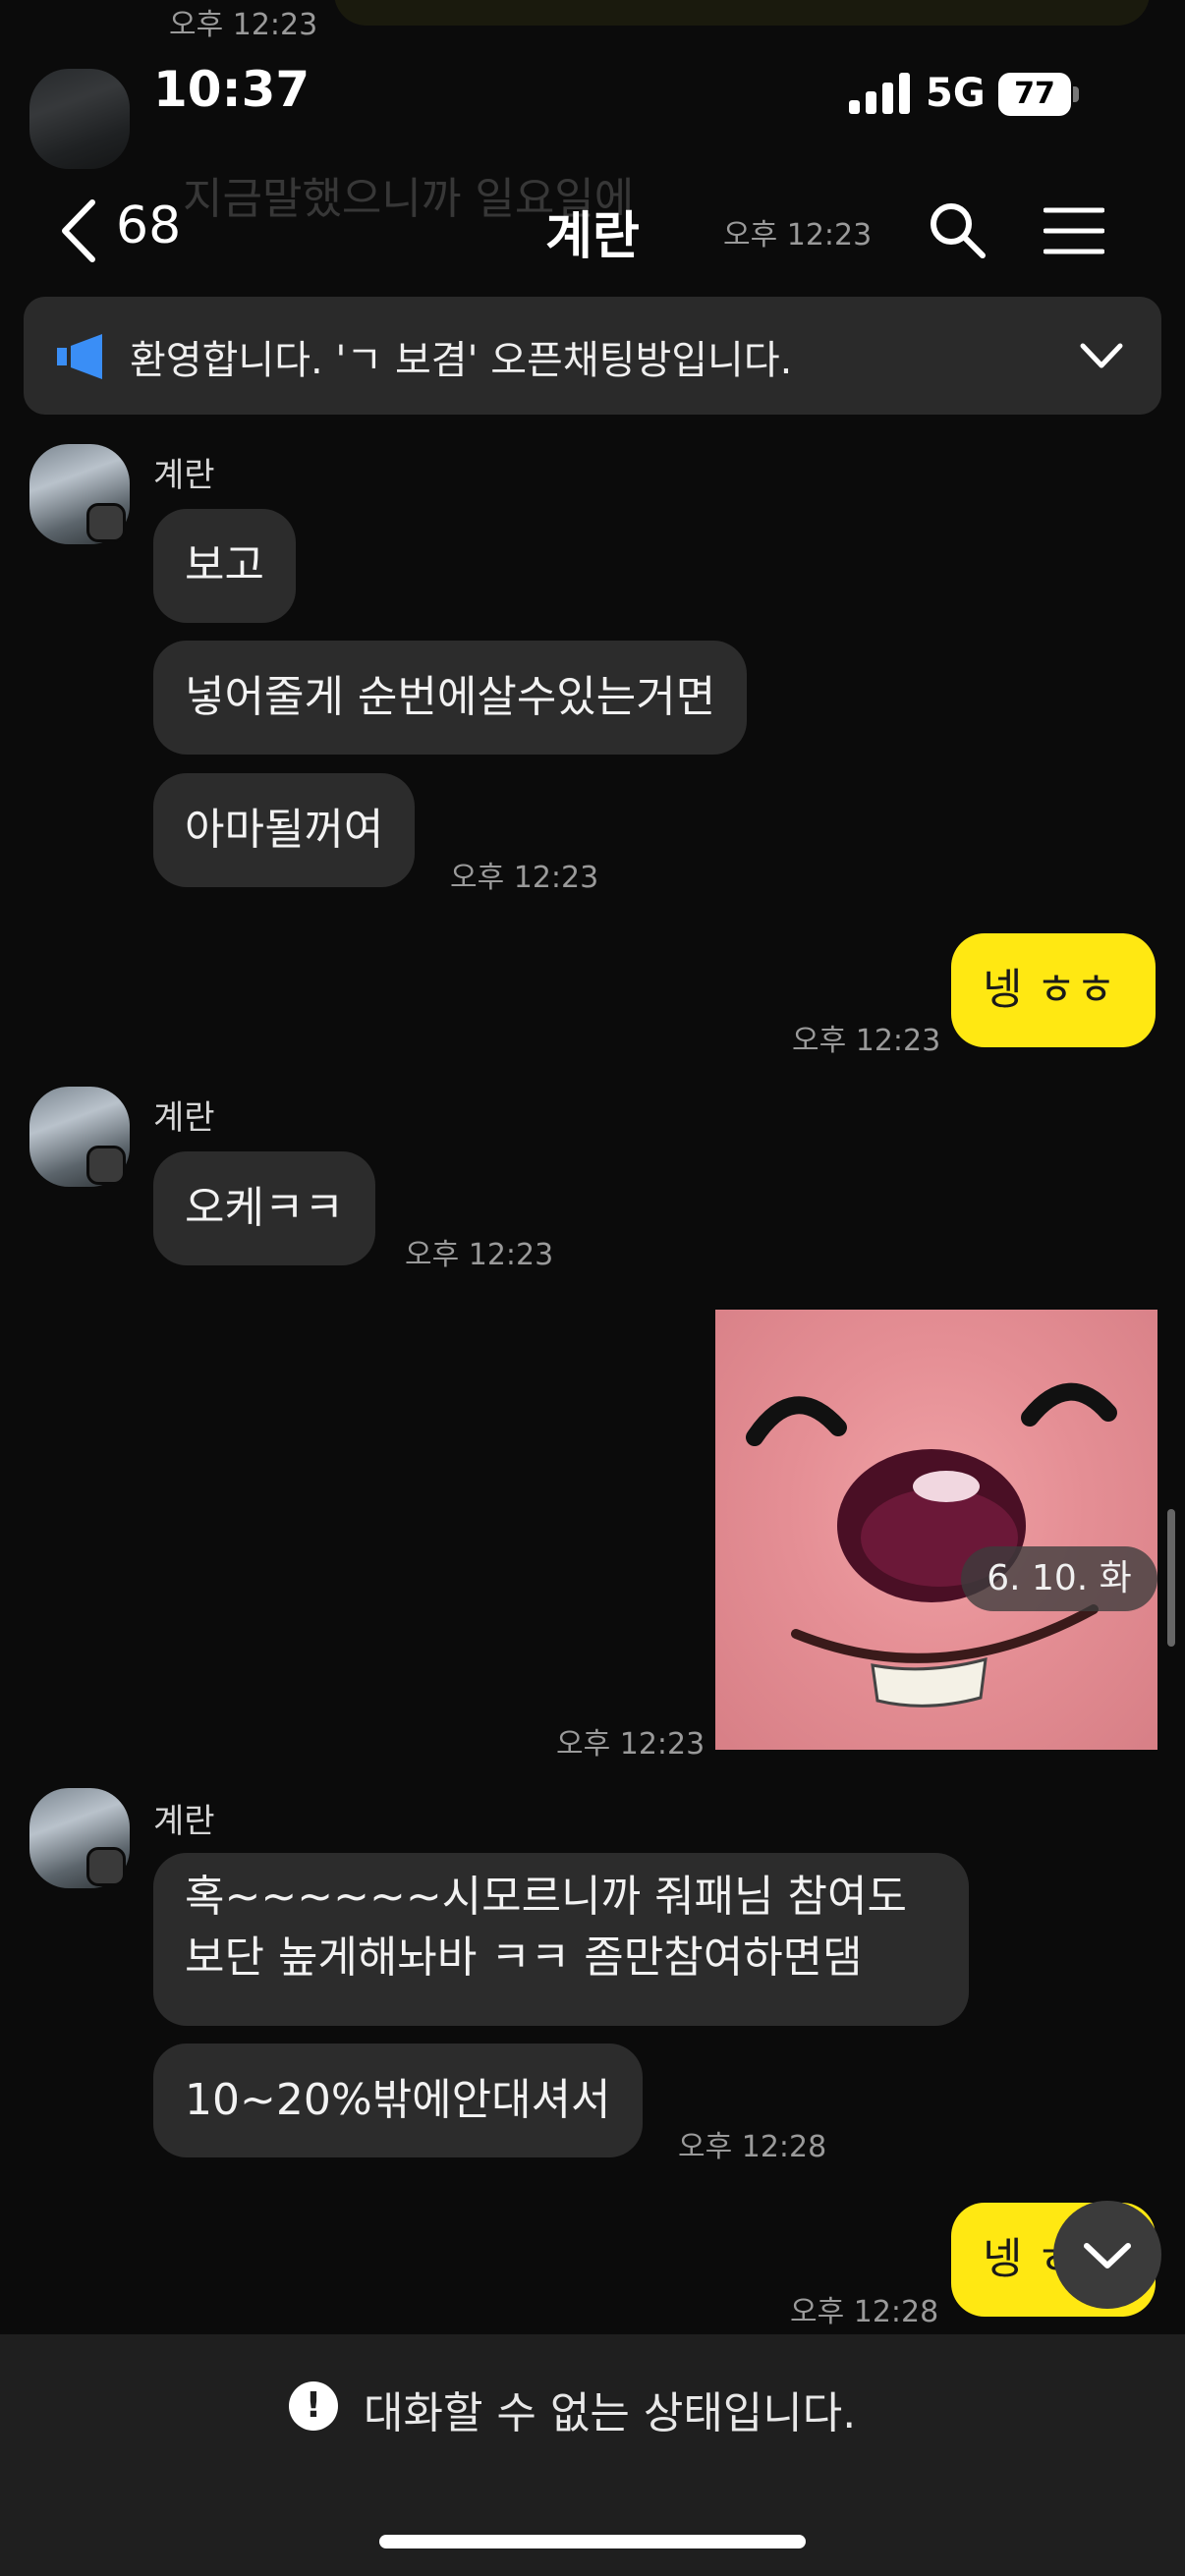  What do you see at coordinates (451, 698) in the screenshot?
I see `message-bubble: 넣어줄게 순번에살수있는거면` at bounding box center [451, 698].